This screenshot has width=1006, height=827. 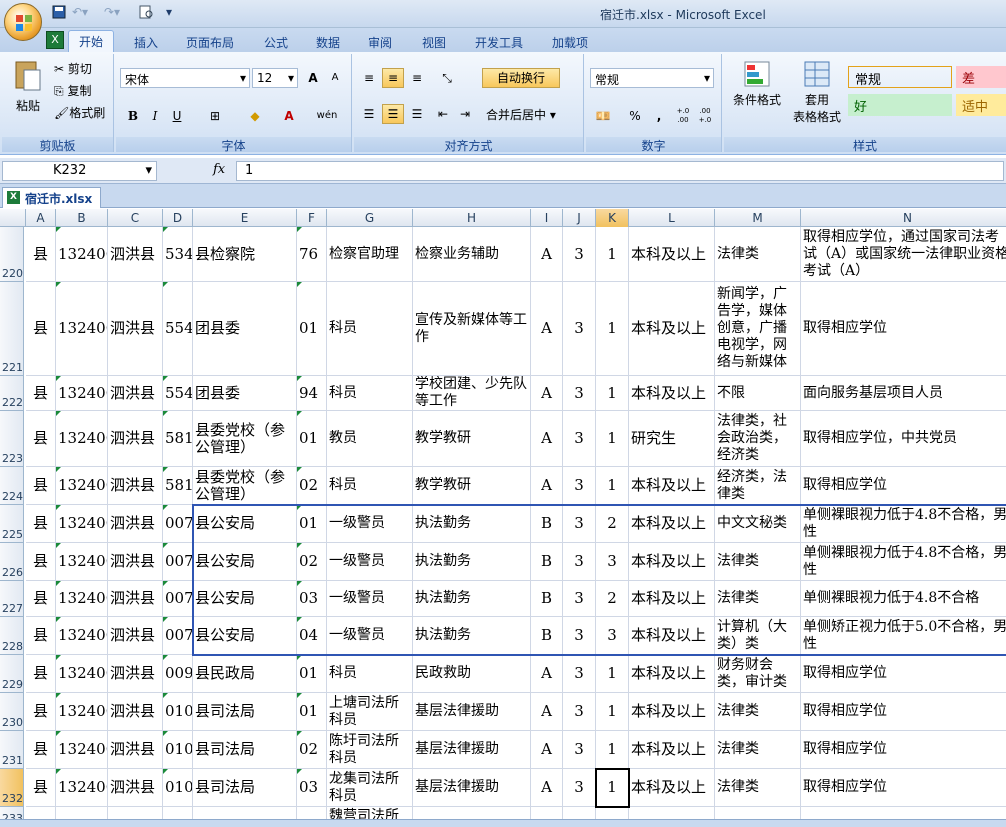 I want to click on row-header: 229, so click(x=12, y=674).